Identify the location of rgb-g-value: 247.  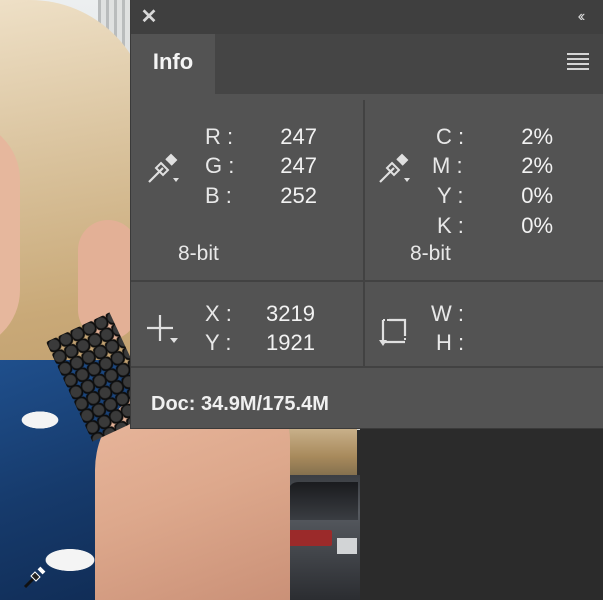
(298, 165).